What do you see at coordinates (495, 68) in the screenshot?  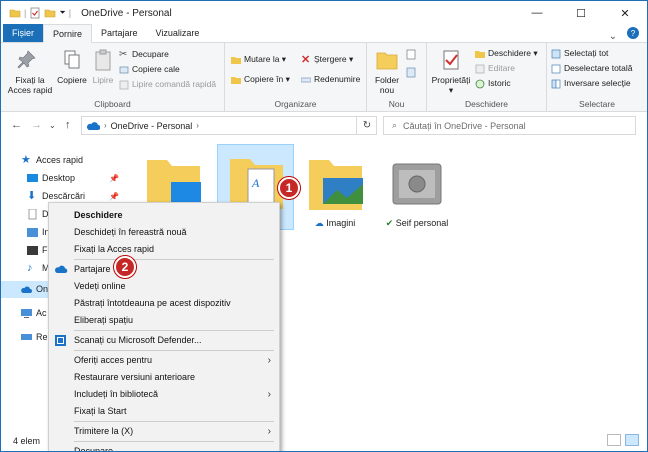 I see `edit-button: Editare` at bounding box center [495, 68].